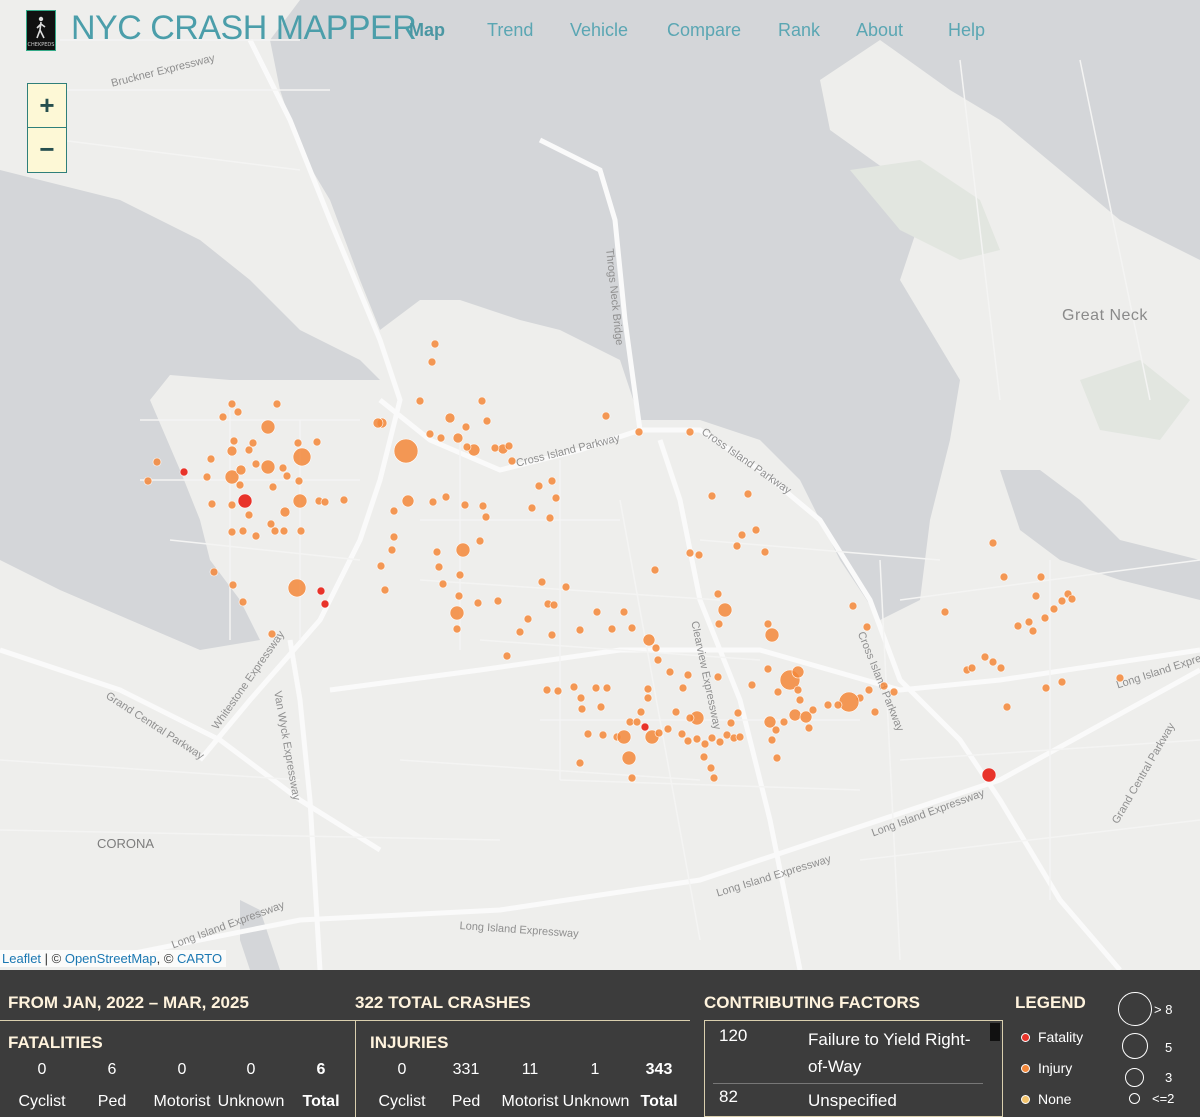 The height and width of the screenshot is (1117, 1200). Describe the element at coordinates (47, 149) in the screenshot. I see `zoom-out-button: −` at that location.